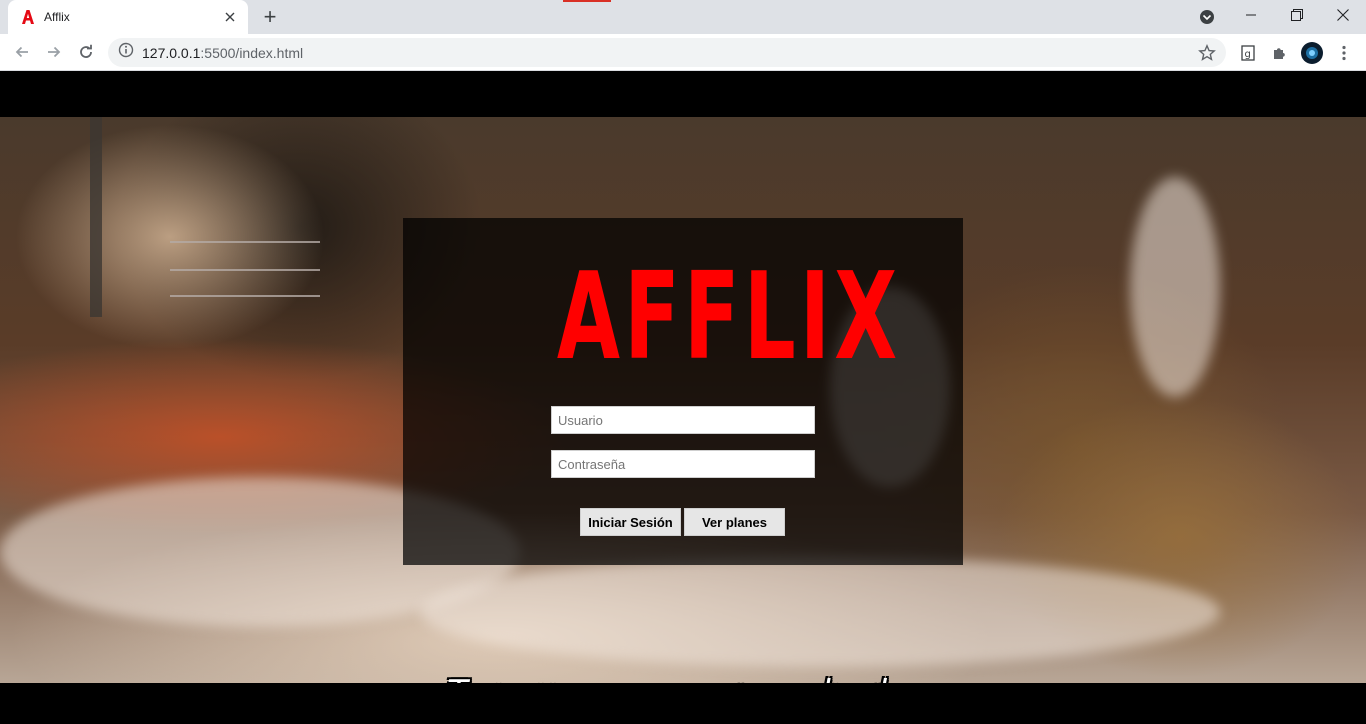  What do you see at coordinates (1343, 15) in the screenshot?
I see `close-window-button` at bounding box center [1343, 15].